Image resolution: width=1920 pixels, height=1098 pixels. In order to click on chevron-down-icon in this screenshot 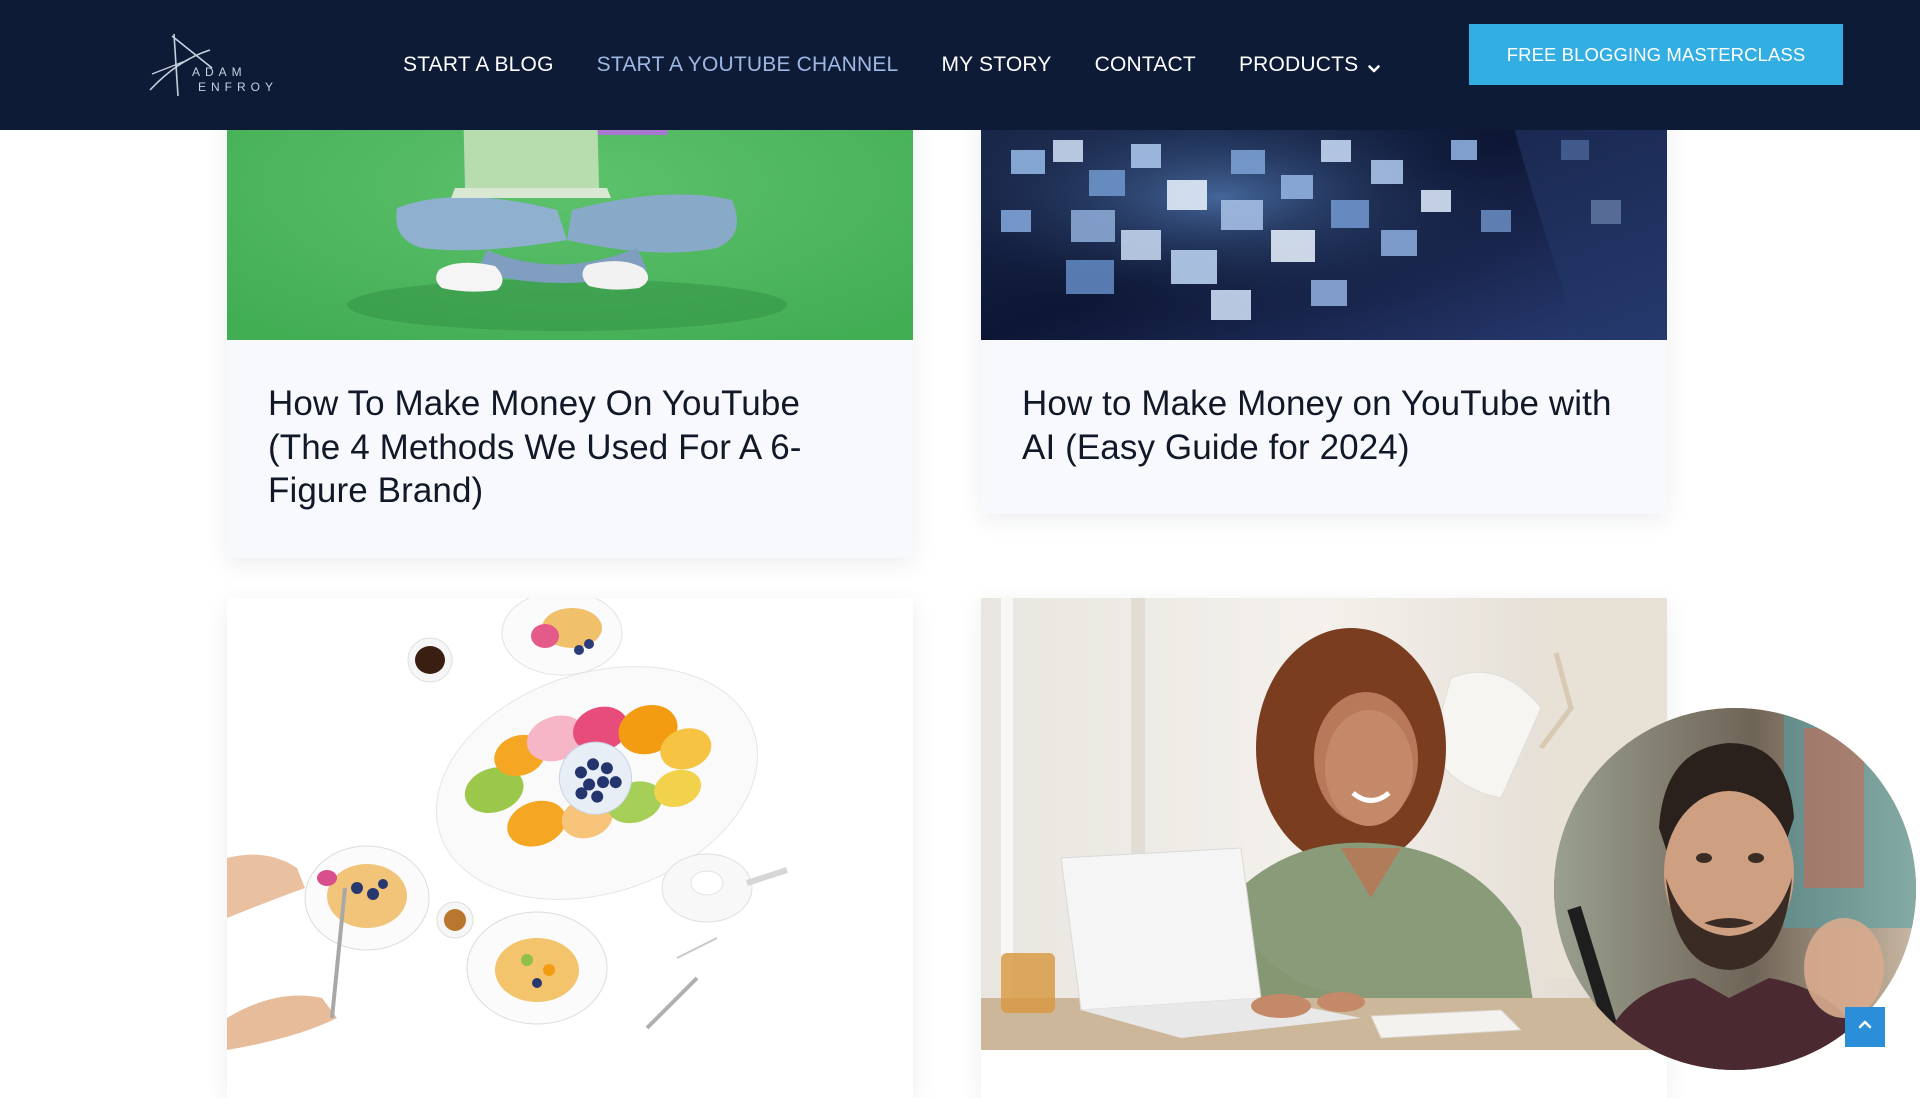, I will do `click(1374, 65)`.